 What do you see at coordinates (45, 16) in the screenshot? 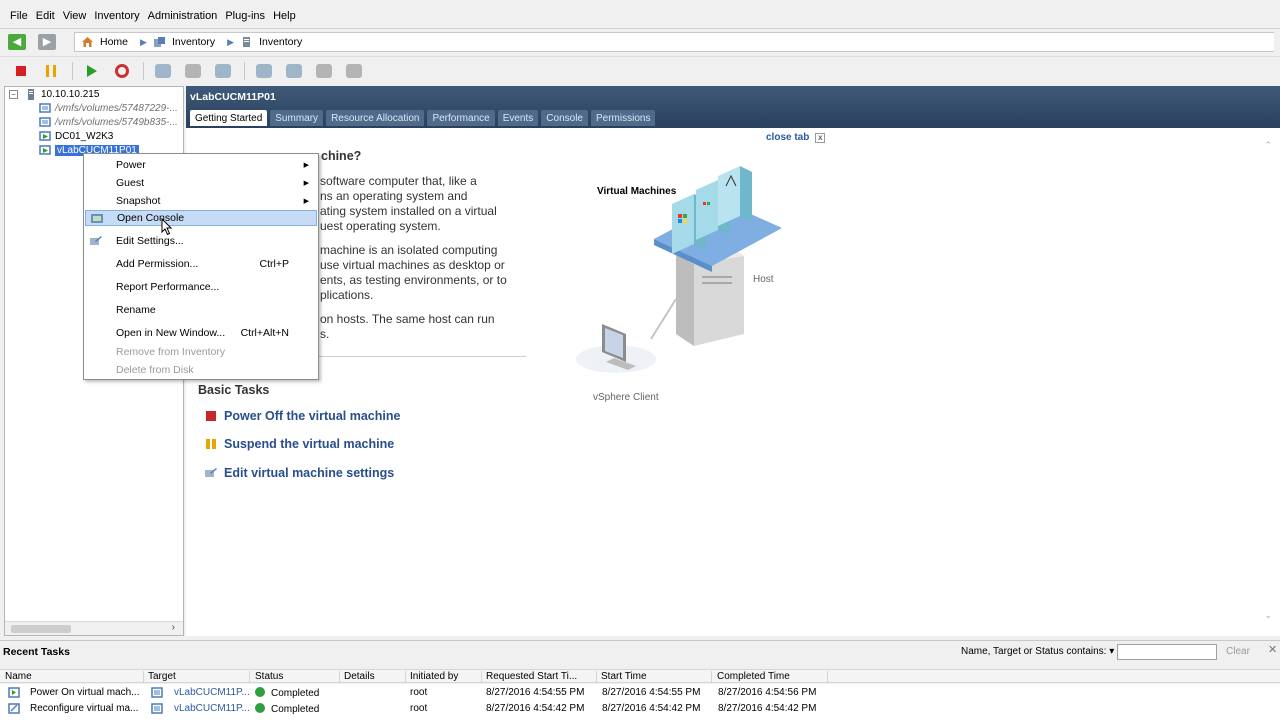
I see `menu-edit: Edit` at bounding box center [45, 16].